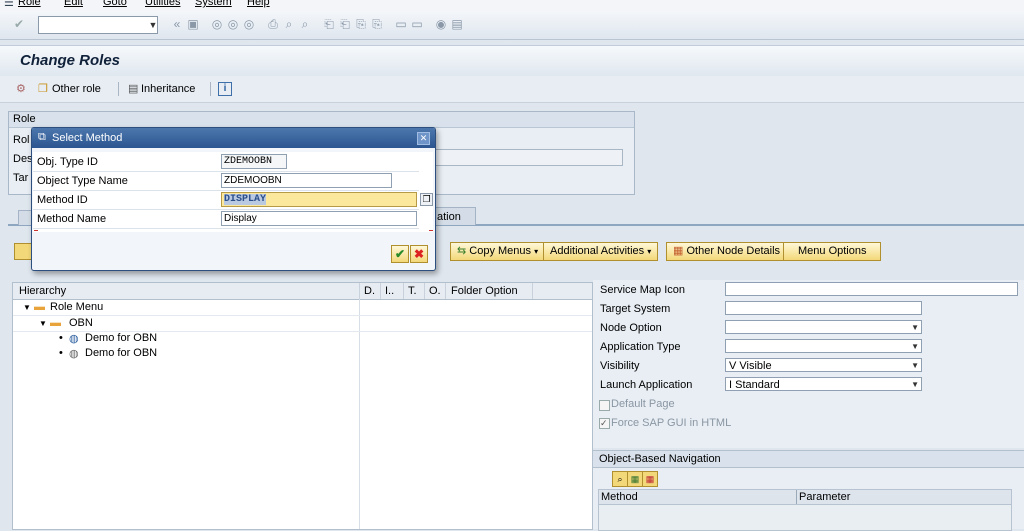  I want to click on back-icon: ◎, so click(217, 24).